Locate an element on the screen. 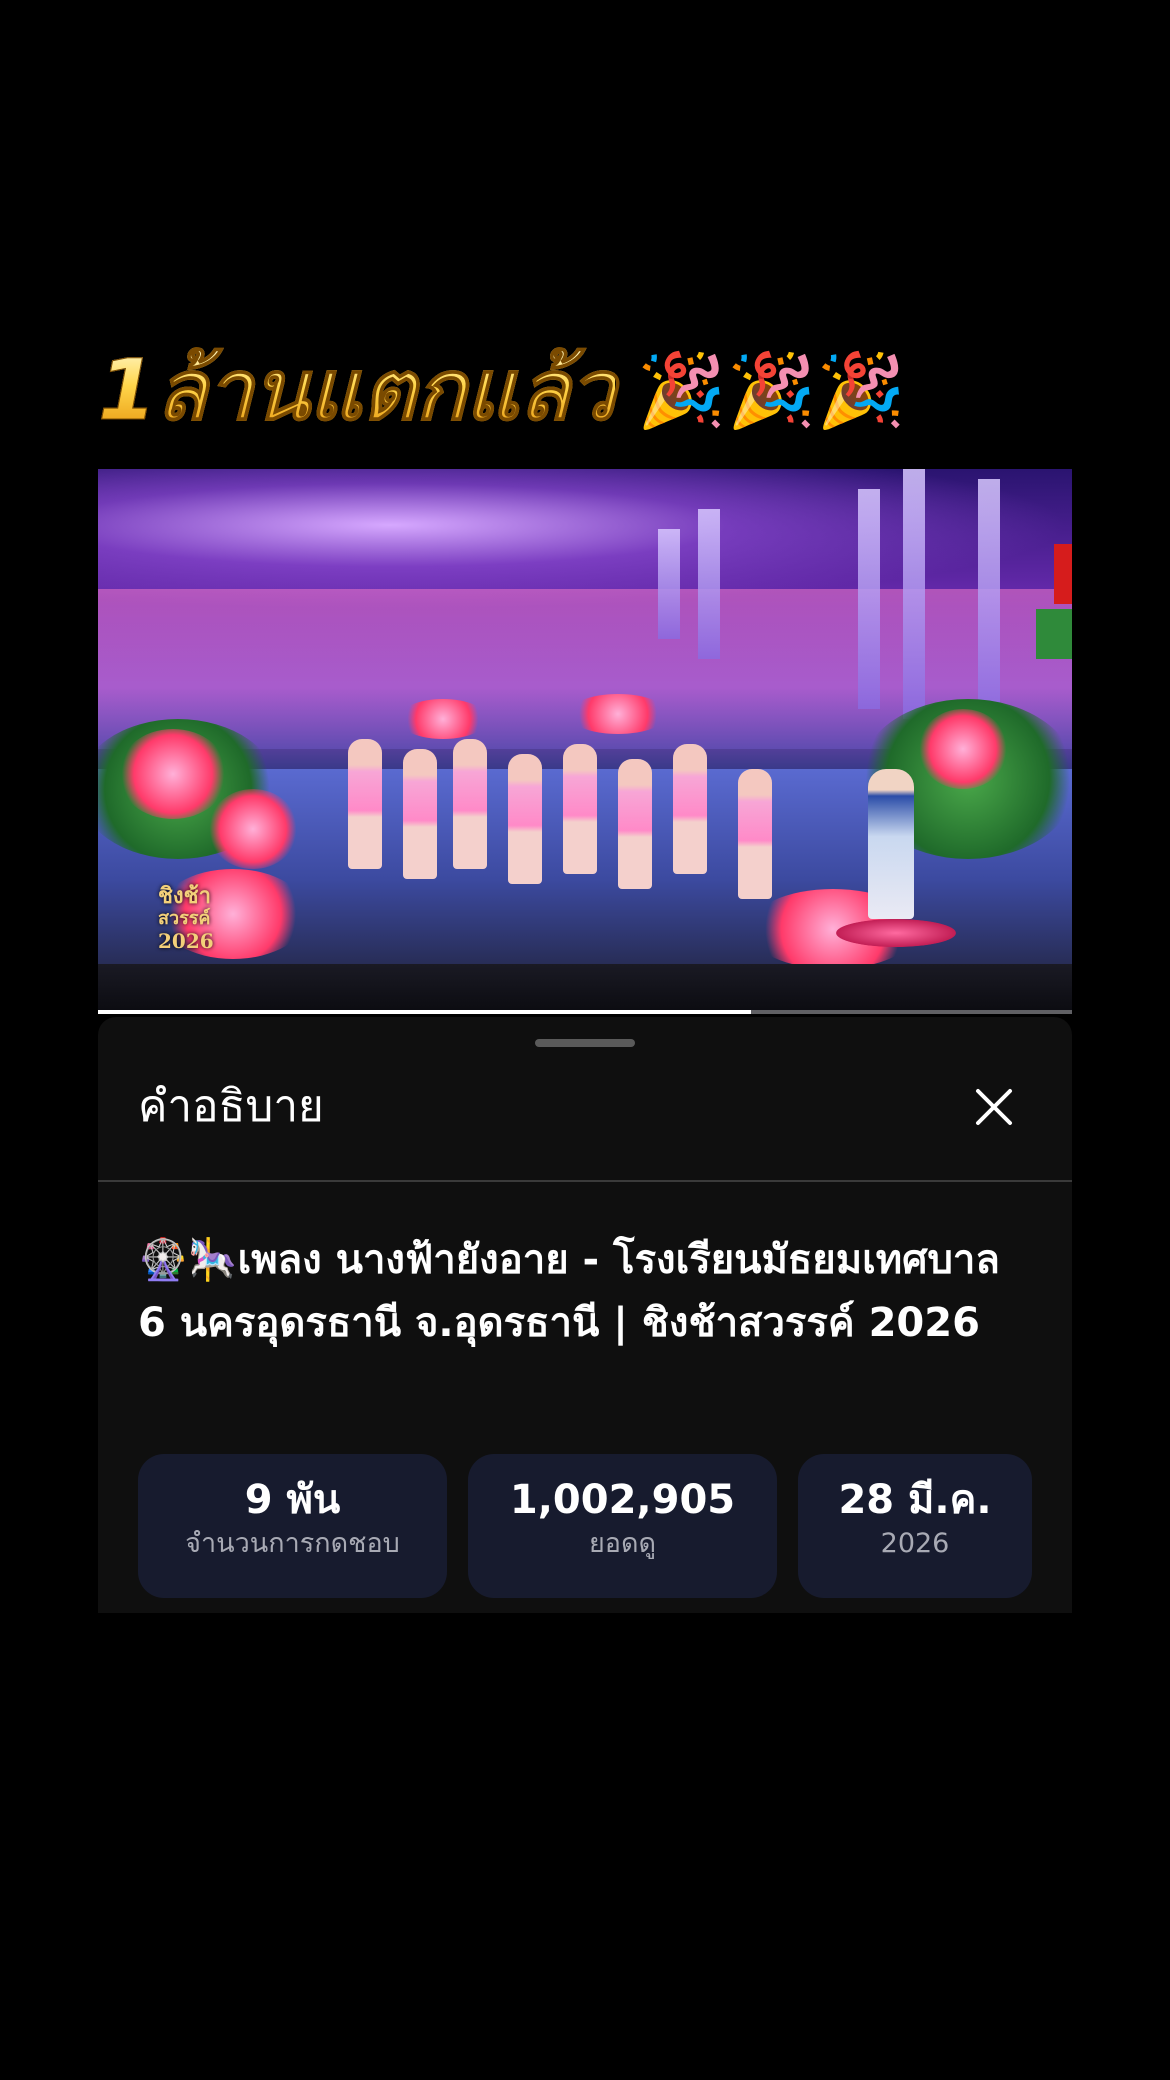 The height and width of the screenshot is (2080, 1170). stage-backdrop is located at coordinates (585, 539).